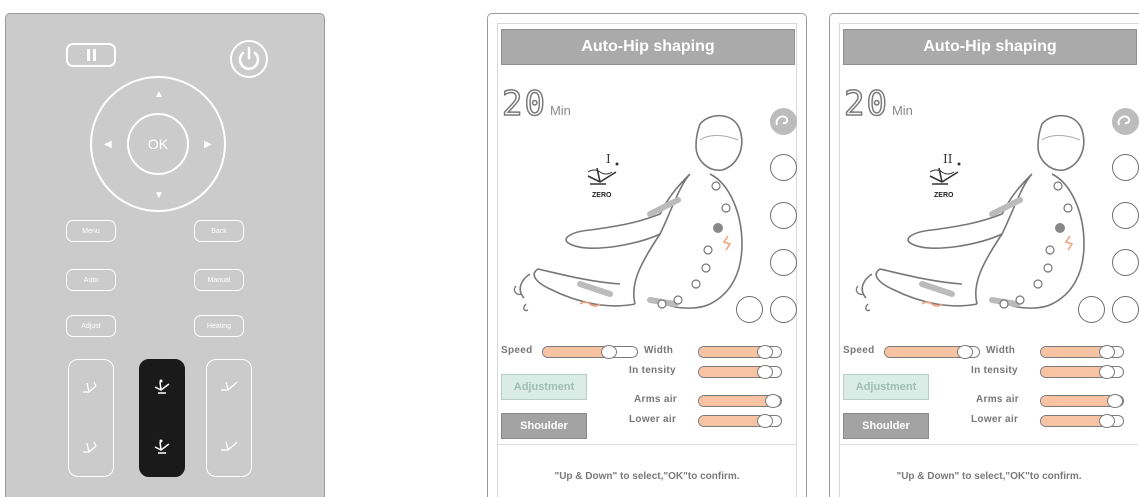 This screenshot has width=1139, height=497. Describe the element at coordinates (159, 196) in the screenshot. I see `arrow-down-icon: ▼` at that location.